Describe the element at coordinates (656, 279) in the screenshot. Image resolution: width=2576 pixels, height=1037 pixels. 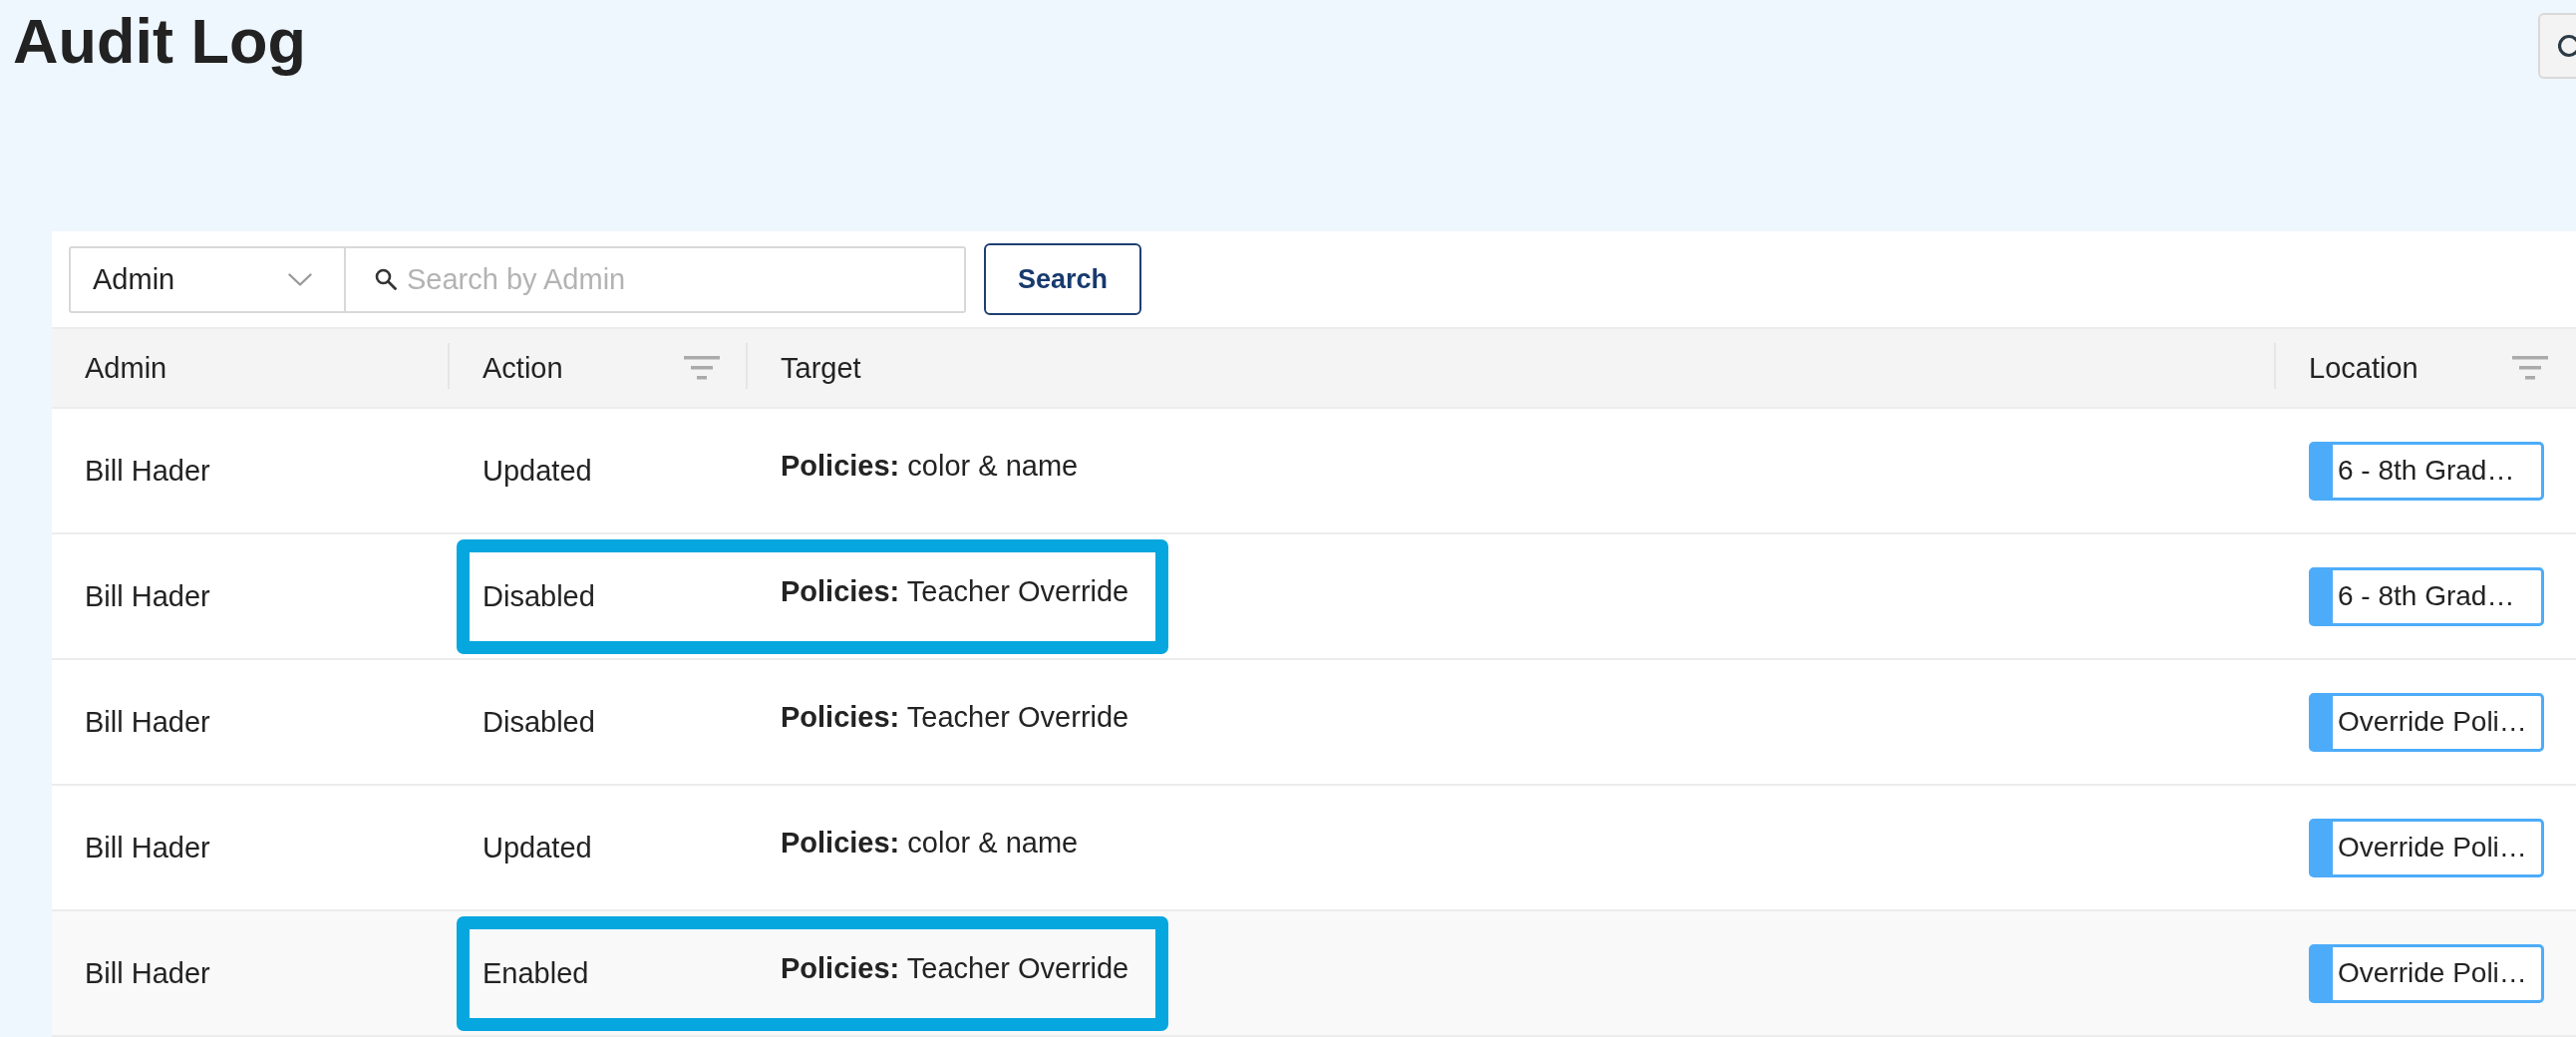
I see `search-field: Search by Admin` at that location.